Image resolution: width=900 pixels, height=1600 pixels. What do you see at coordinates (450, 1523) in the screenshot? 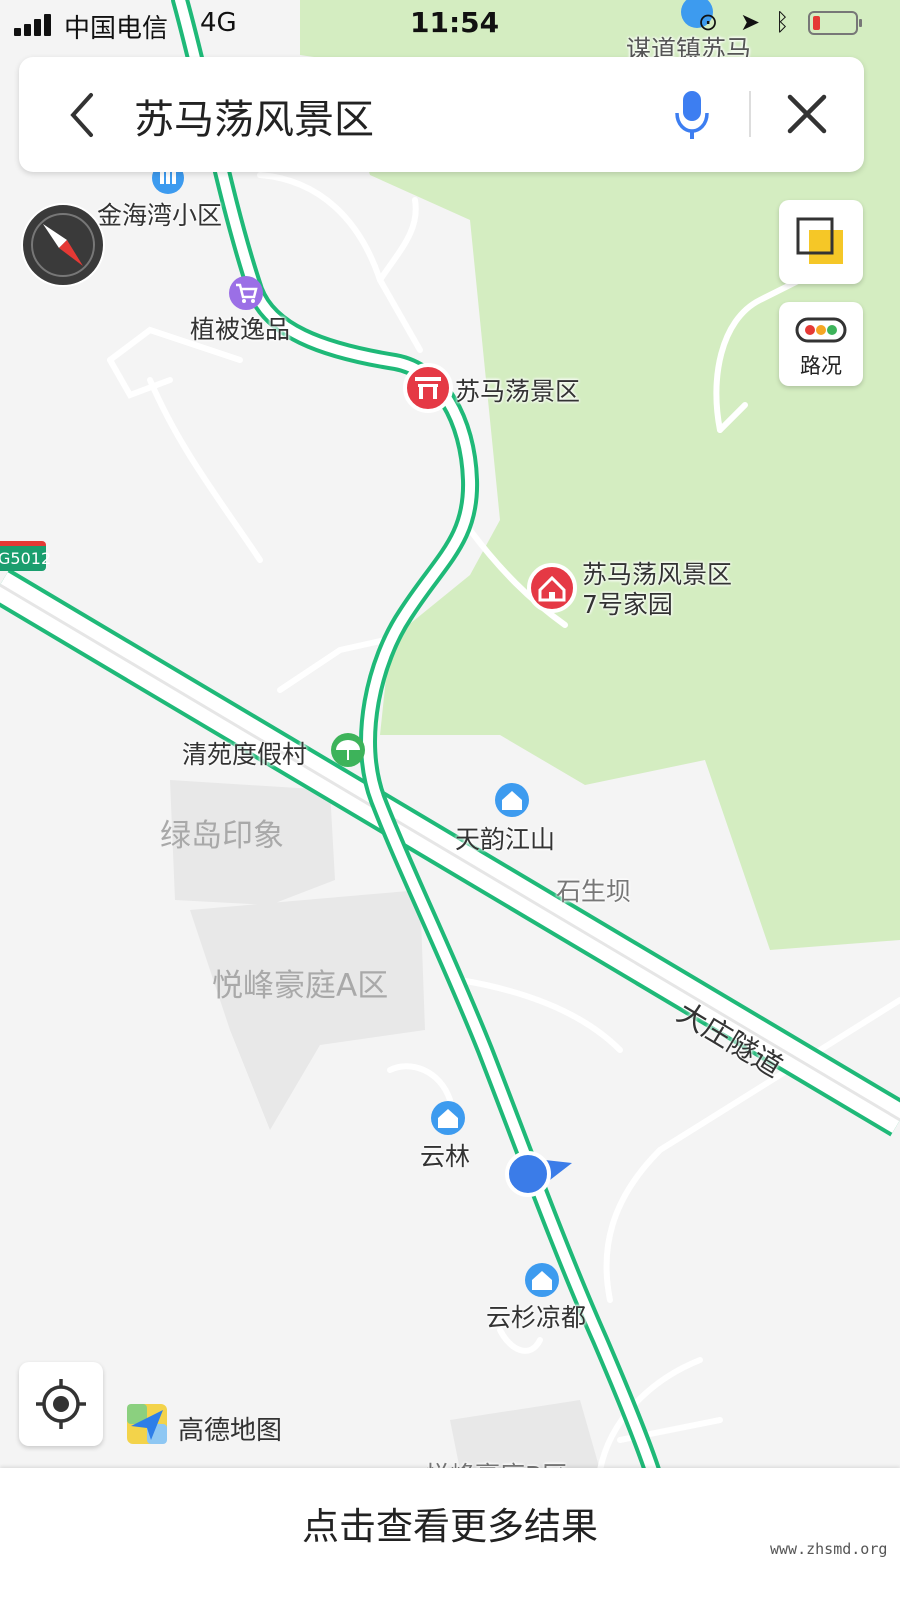
I see `more-results-label: 点击查看更多结果` at bounding box center [450, 1523].